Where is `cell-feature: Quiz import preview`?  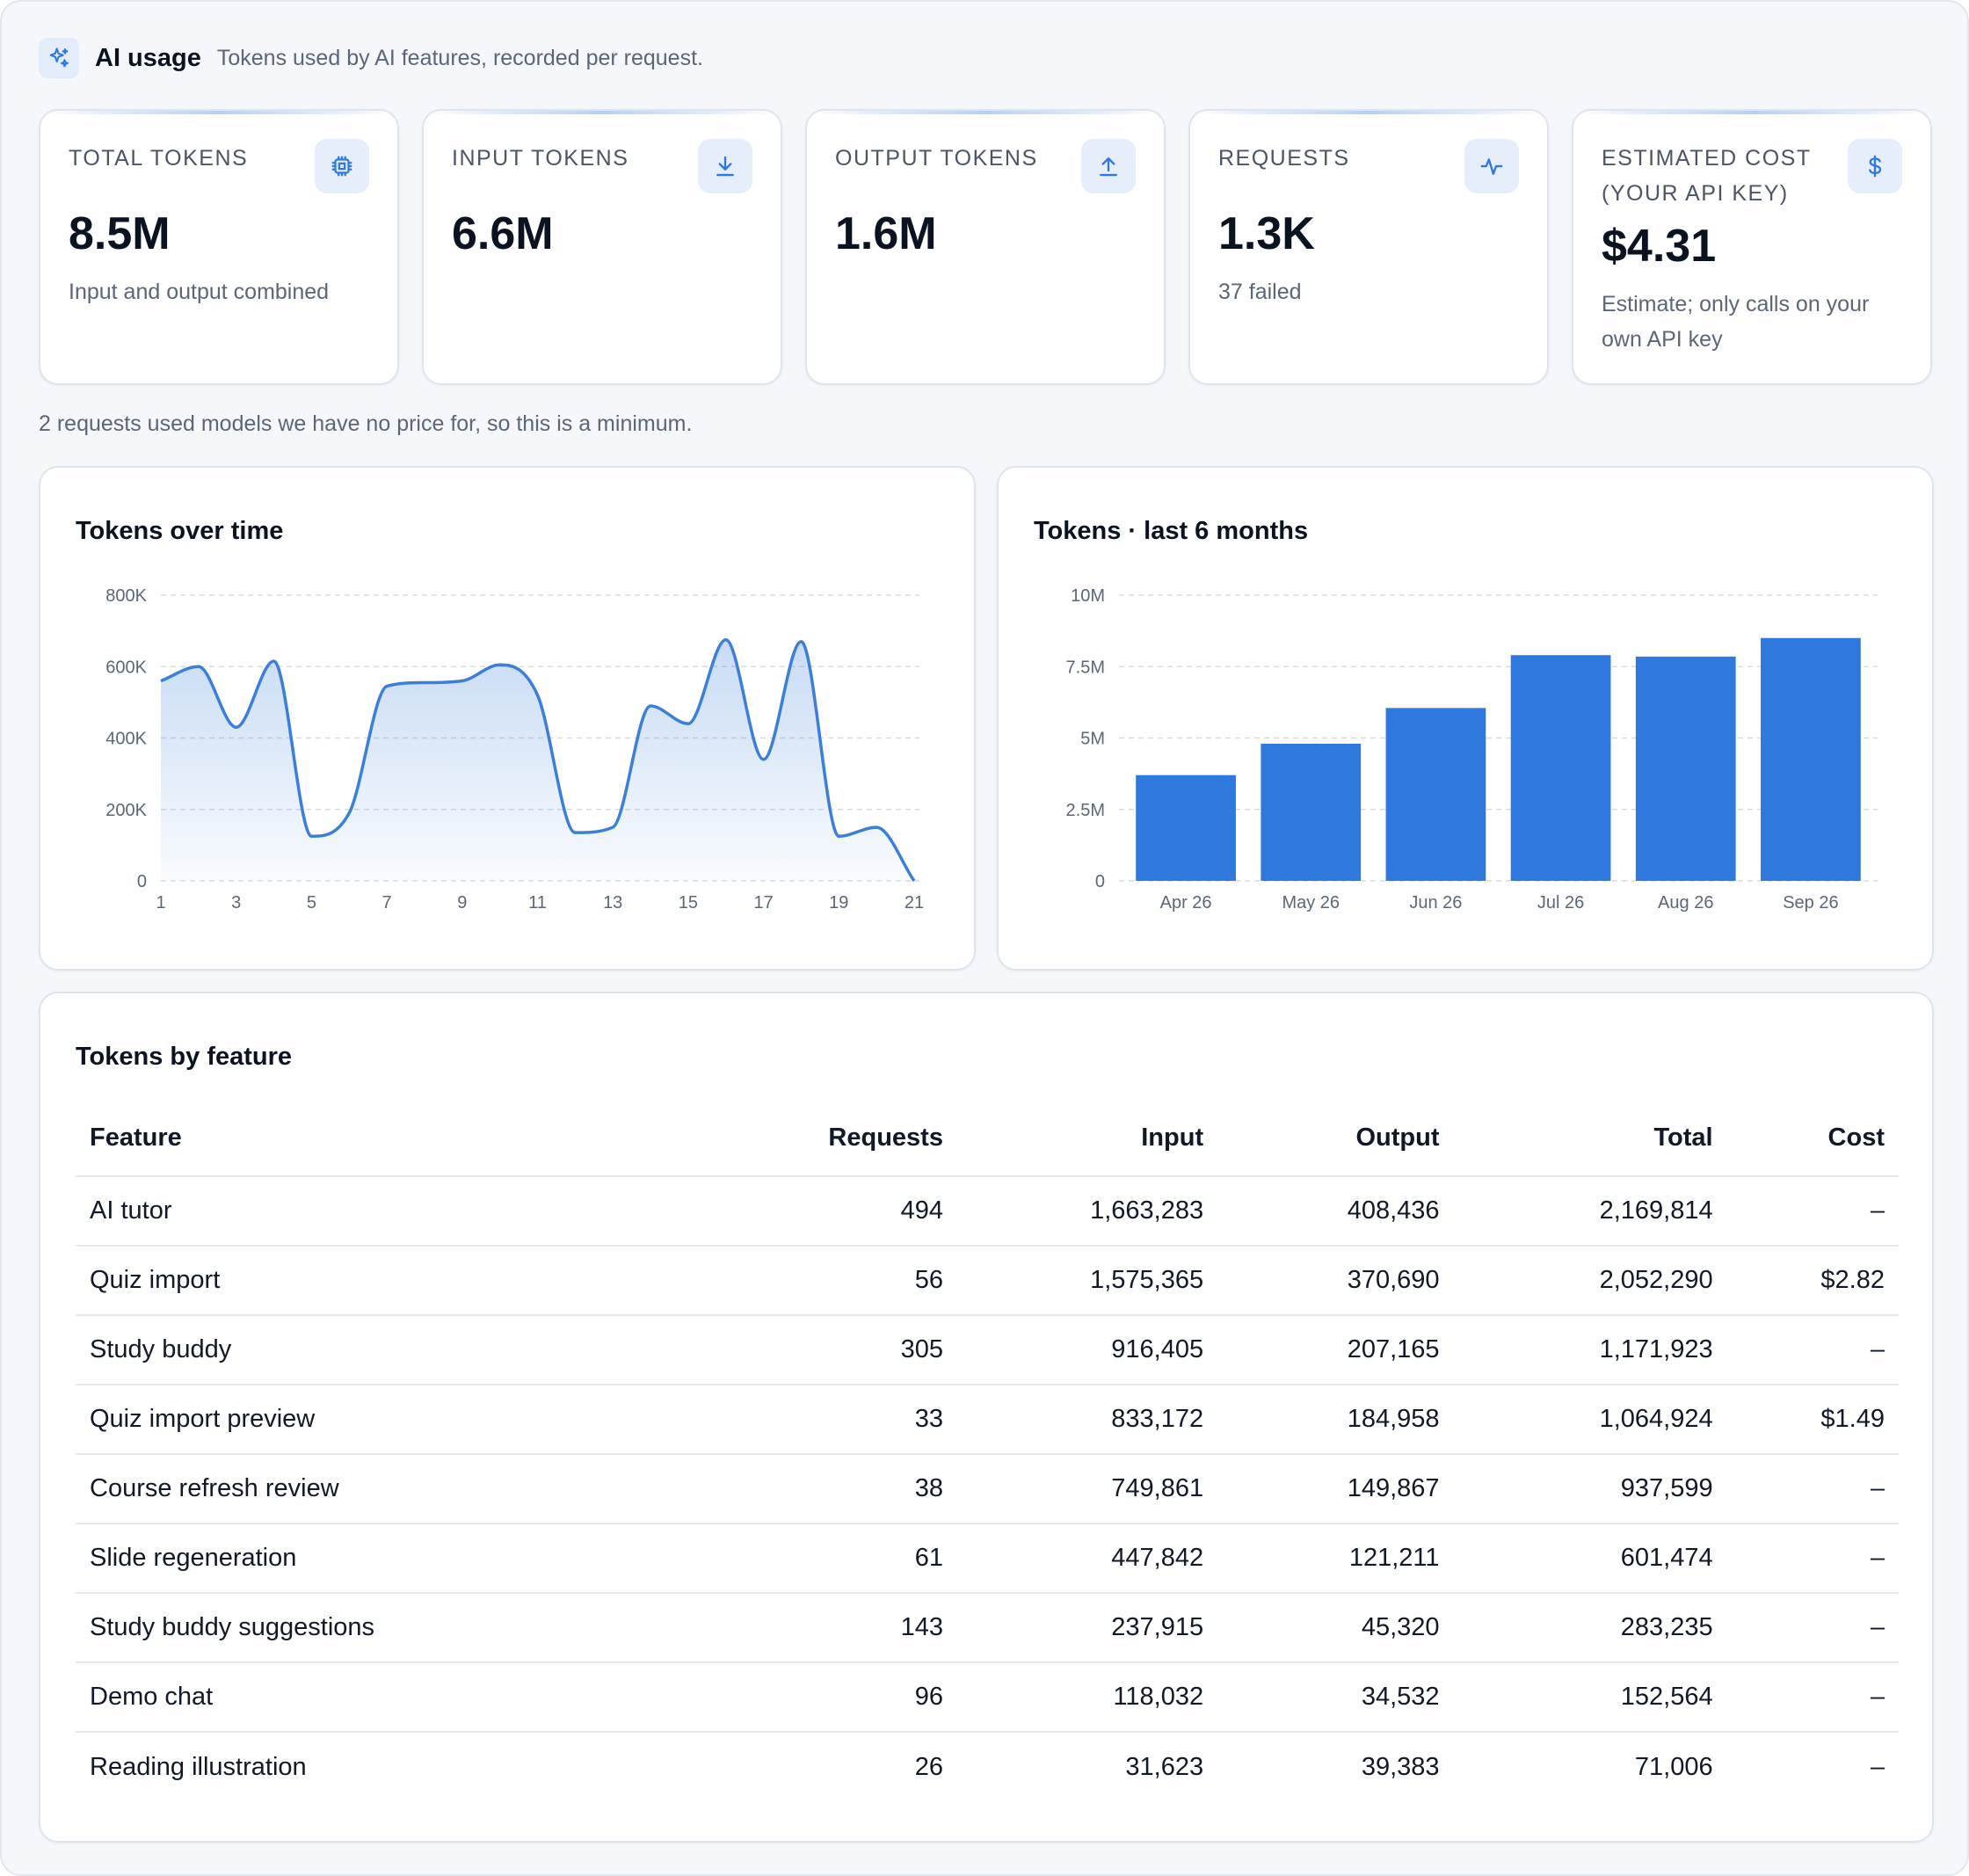 cell-feature: Quiz import preview is located at coordinates (203, 1419).